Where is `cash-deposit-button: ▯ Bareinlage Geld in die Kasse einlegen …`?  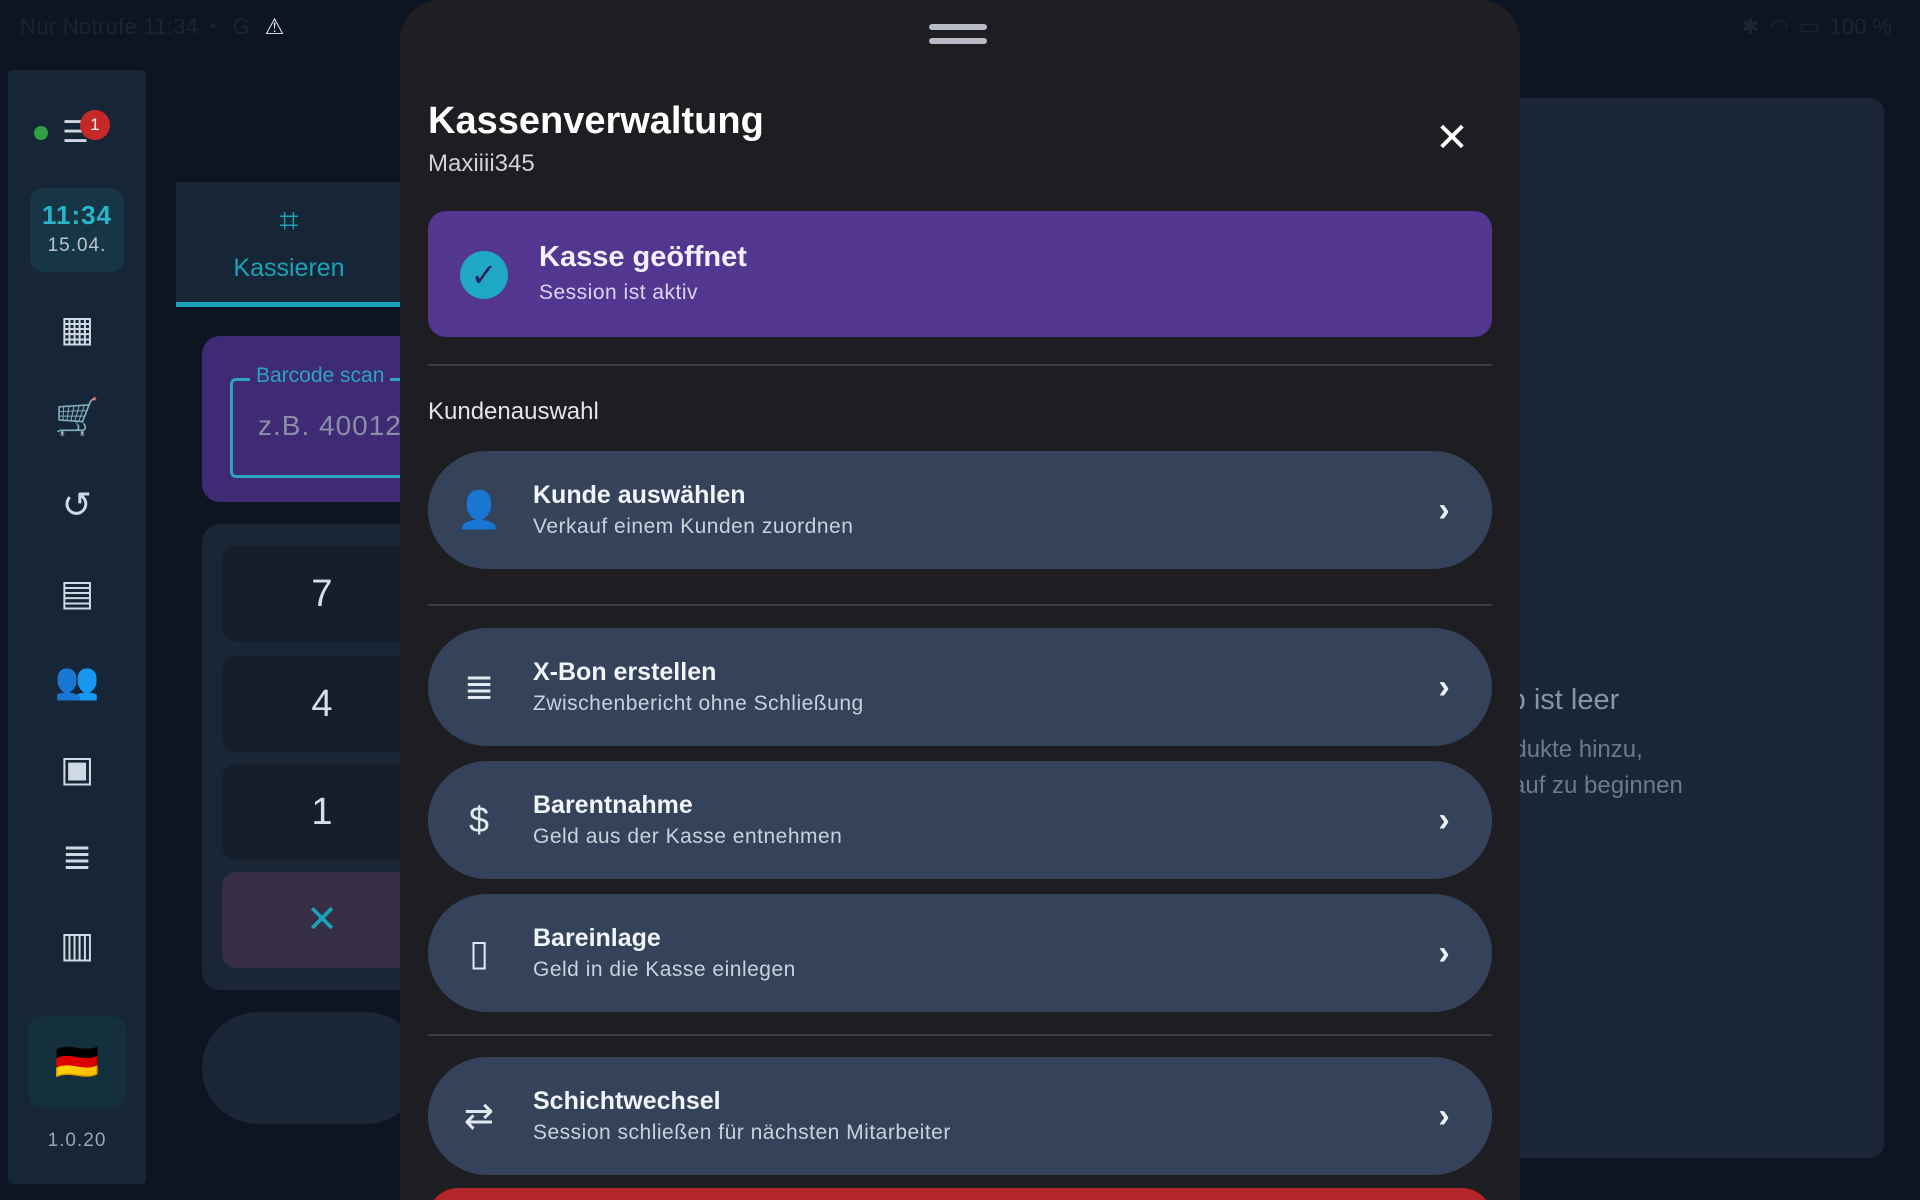 cash-deposit-button: ▯ Bareinlage Geld in die Kasse einlegen … is located at coordinates (960, 953).